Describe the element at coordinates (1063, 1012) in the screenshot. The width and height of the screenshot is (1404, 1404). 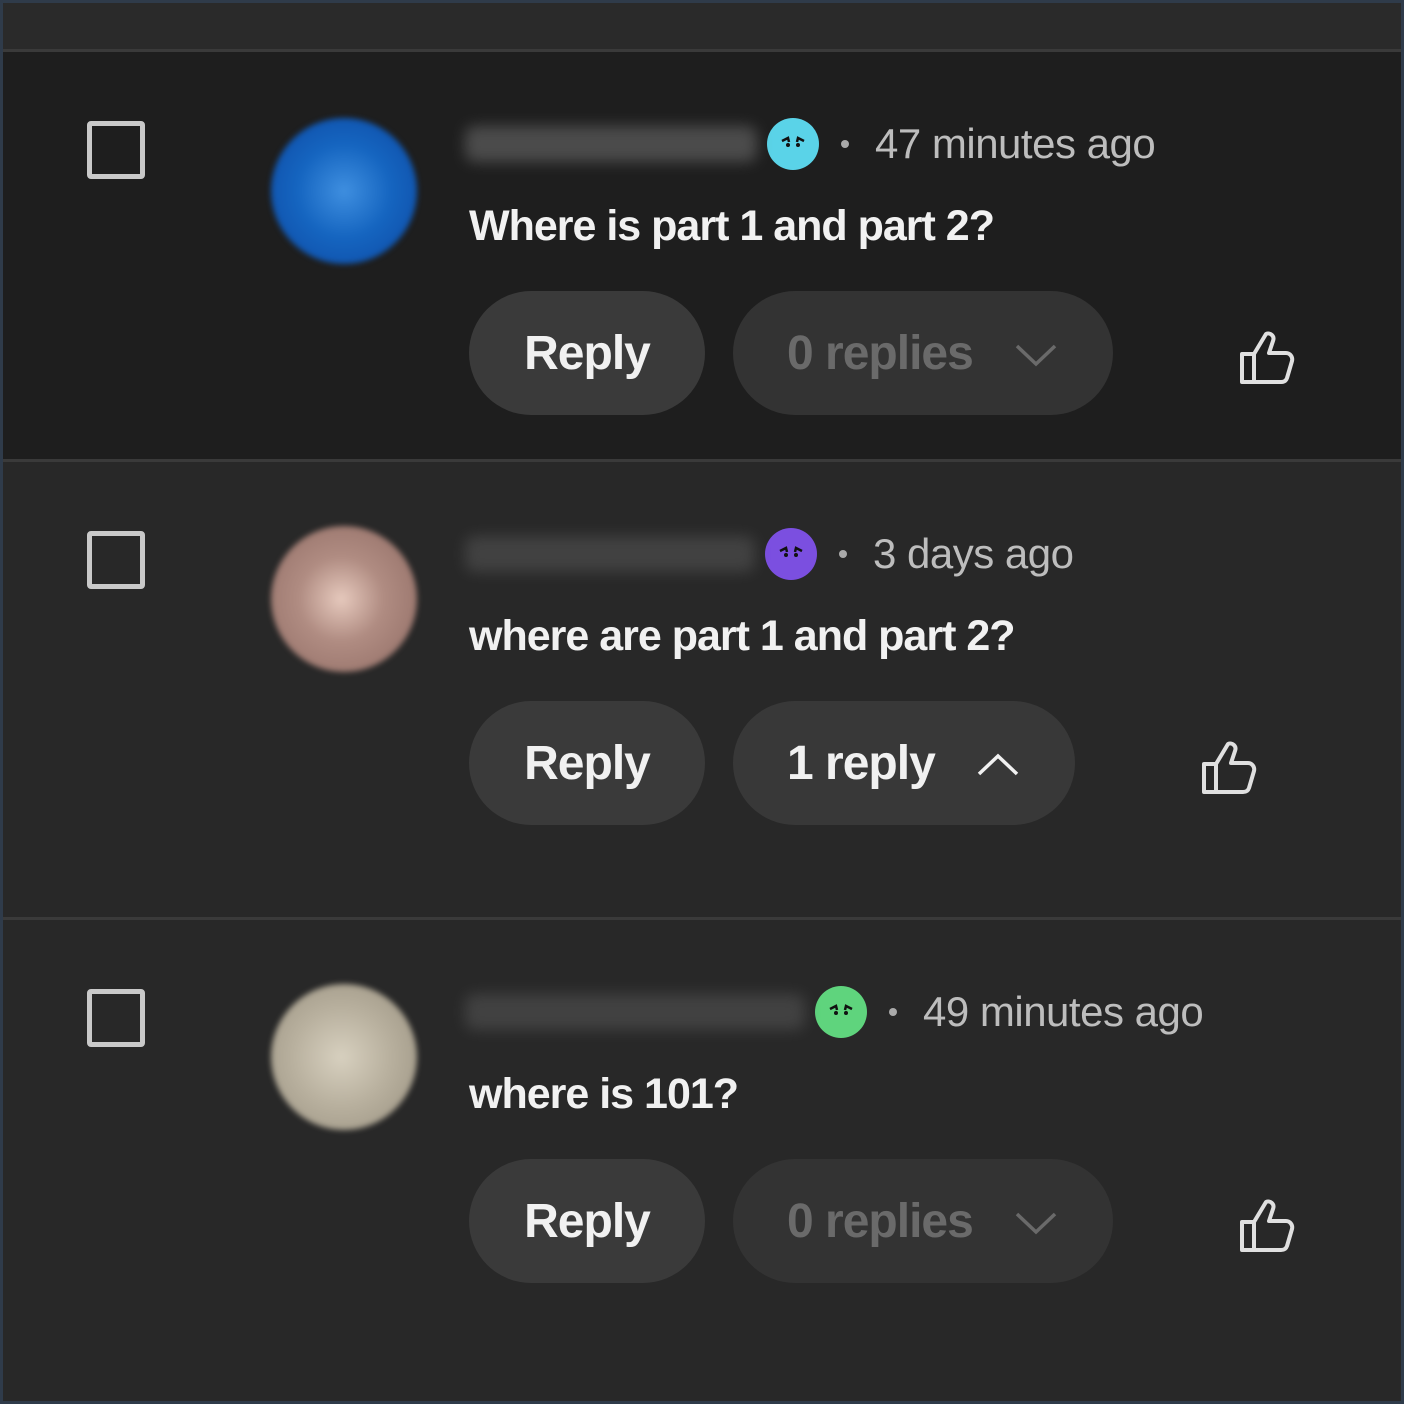
I see `comment-timestamp: 49 minutes ago` at that location.